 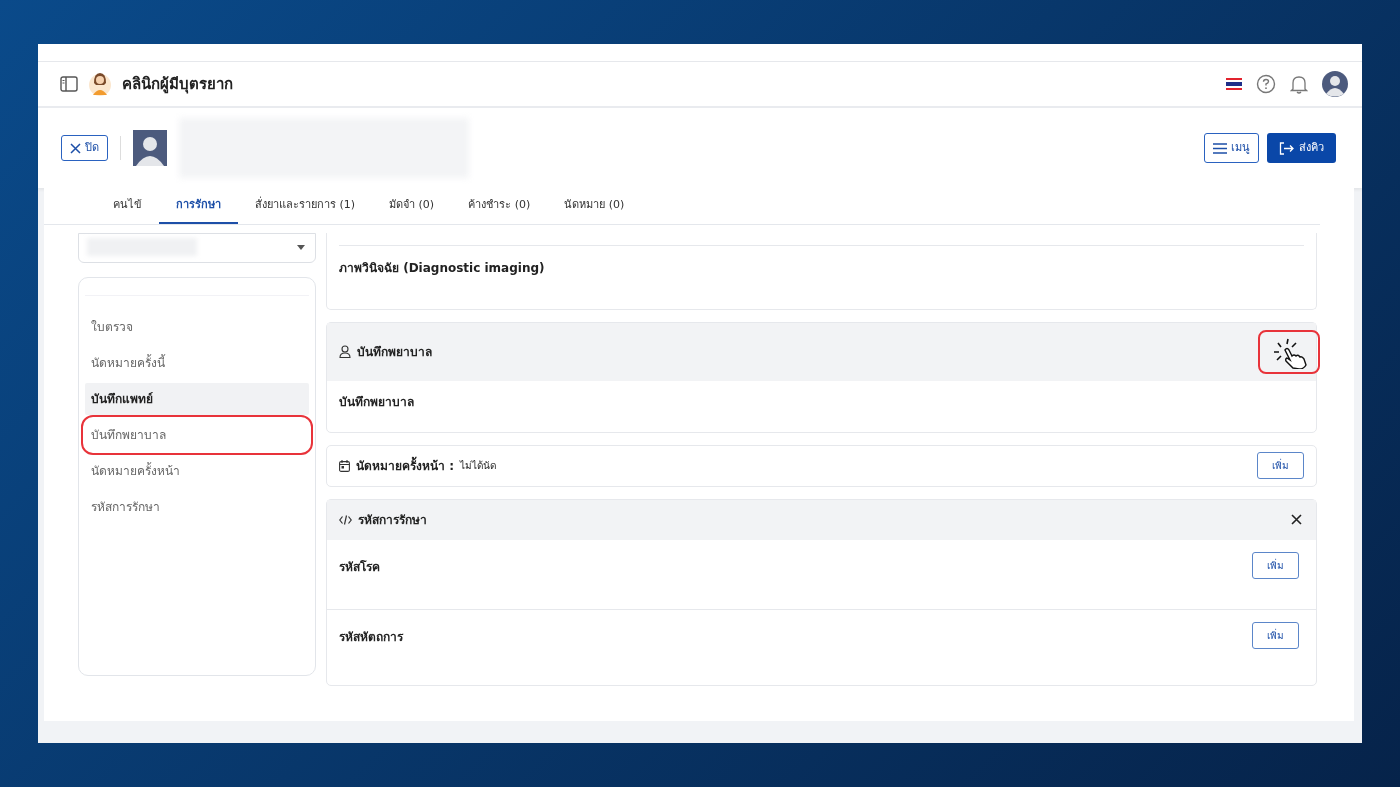 I want to click on sidebar-item: รหัสการรักษา, so click(x=197, y=506).